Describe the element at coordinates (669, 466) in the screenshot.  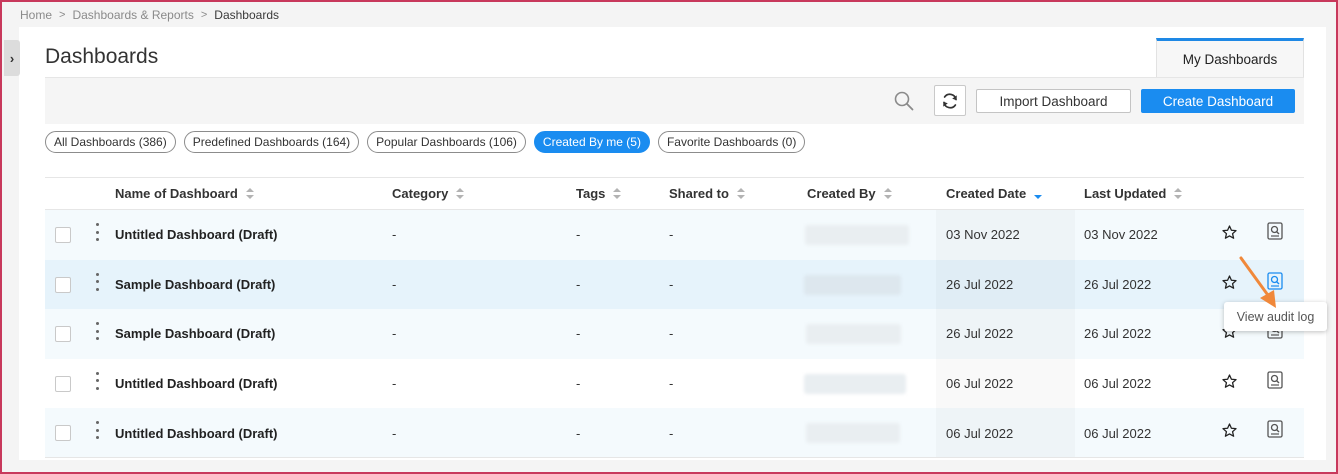
I see `bottom-gutter` at that location.